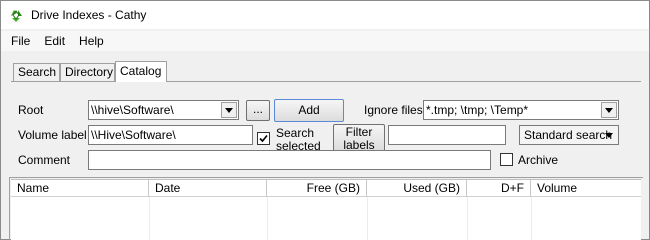  Describe the element at coordinates (506, 159) in the screenshot. I see `archive-checkbox` at that location.